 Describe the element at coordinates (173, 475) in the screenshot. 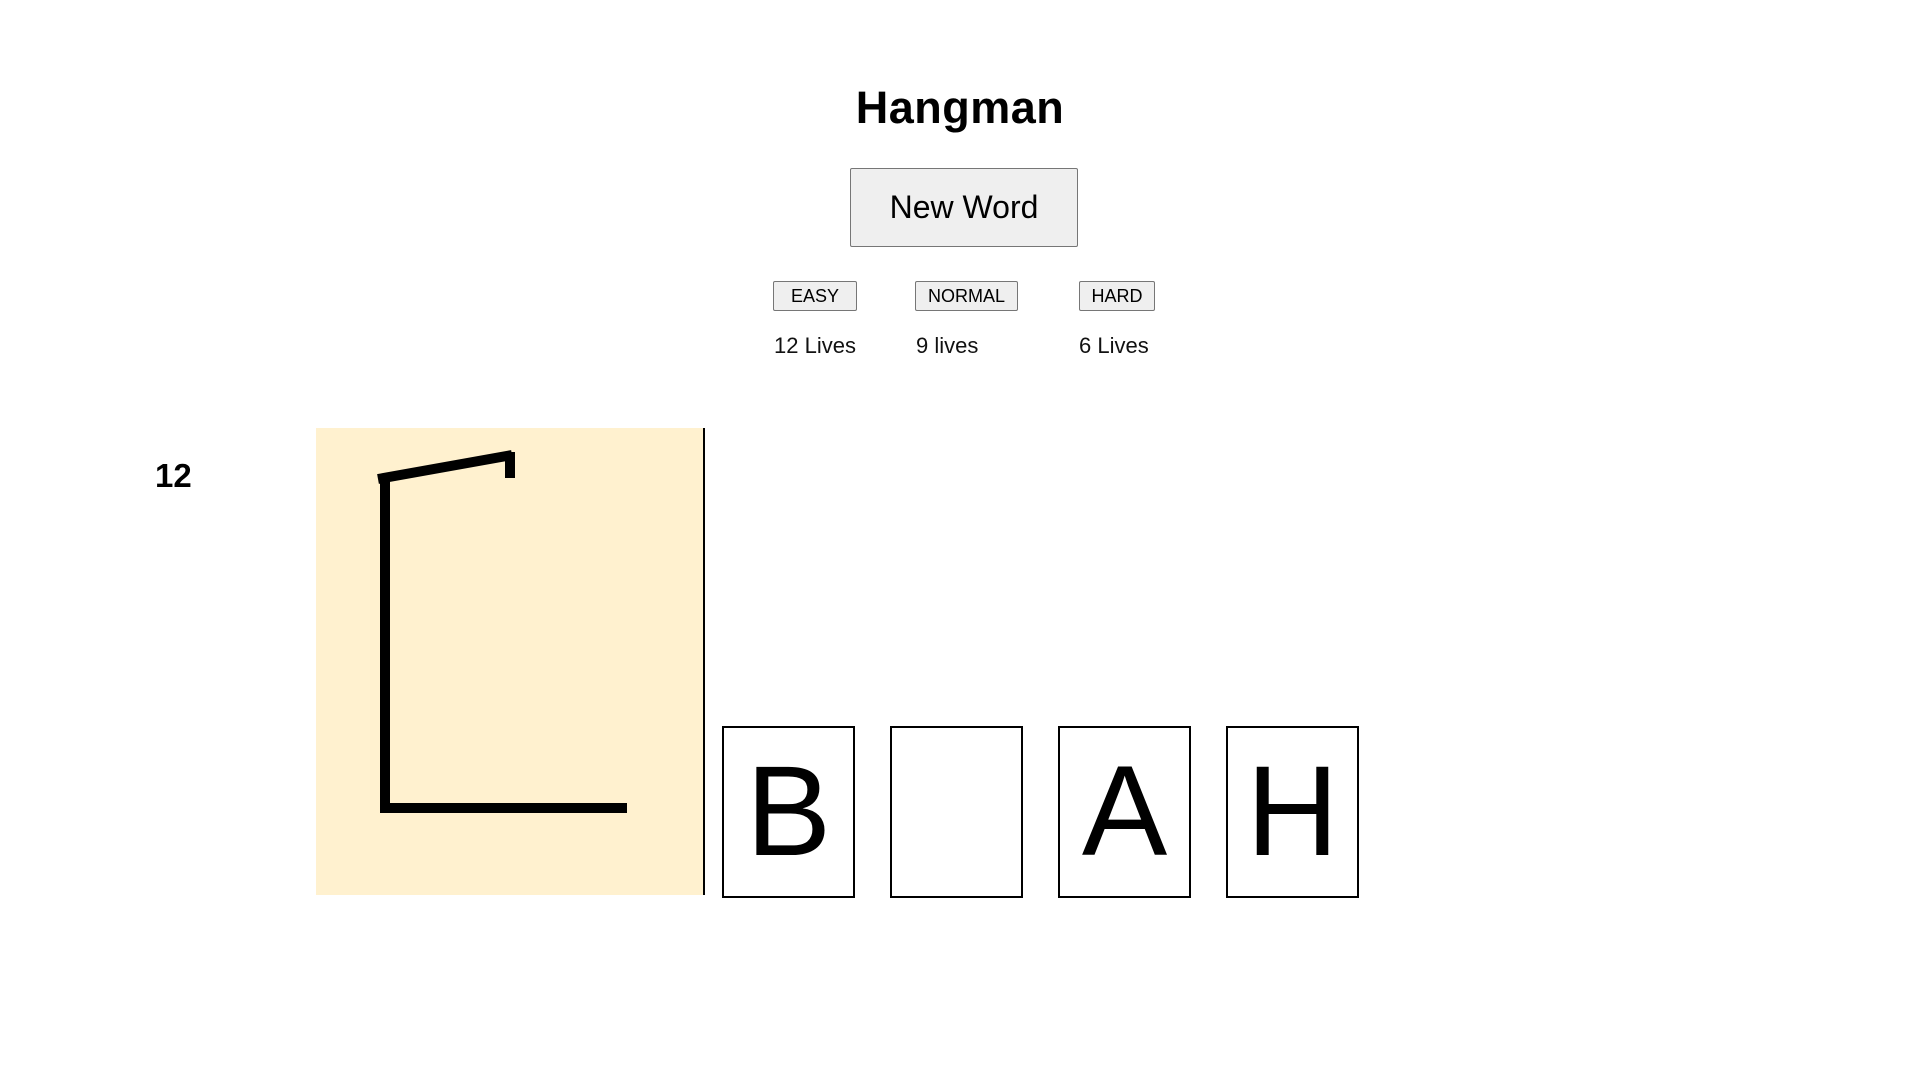

I see `lives-remaining-counter: 12` at that location.